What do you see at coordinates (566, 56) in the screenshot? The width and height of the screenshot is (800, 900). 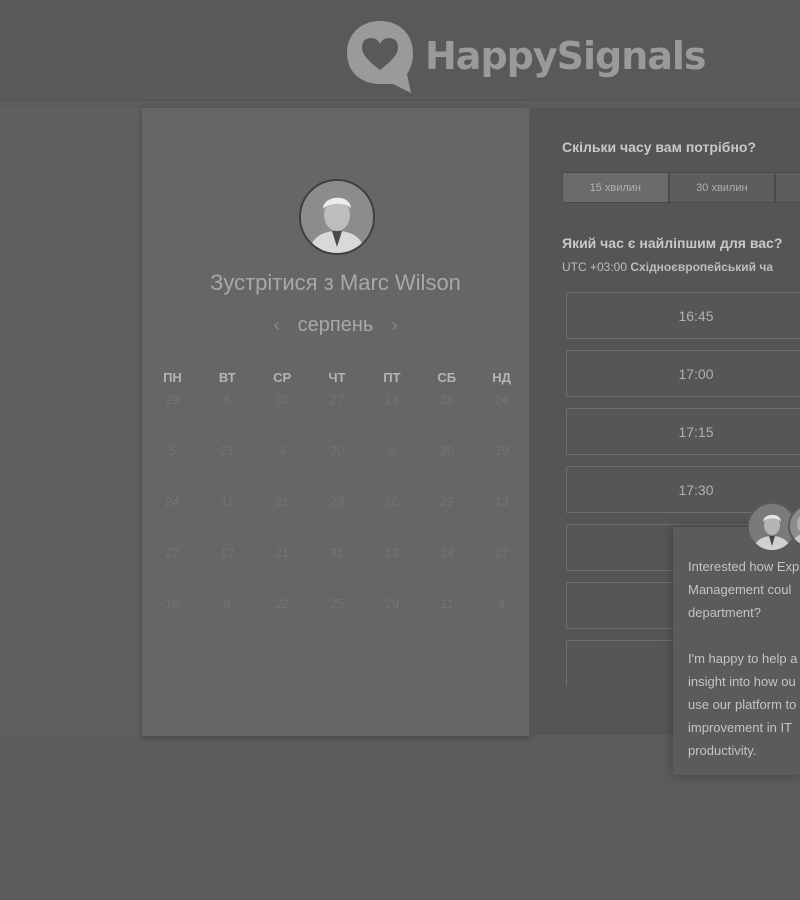 I see `brand-name: HappySignals` at bounding box center [566, 56].